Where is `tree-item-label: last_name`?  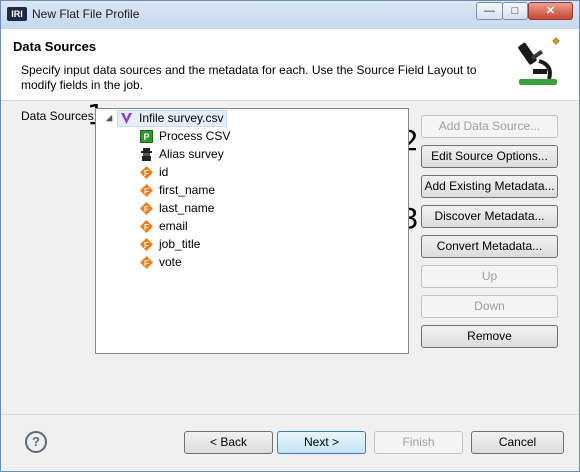
tree-item-label: last_name is located at coordinates (187, 208).